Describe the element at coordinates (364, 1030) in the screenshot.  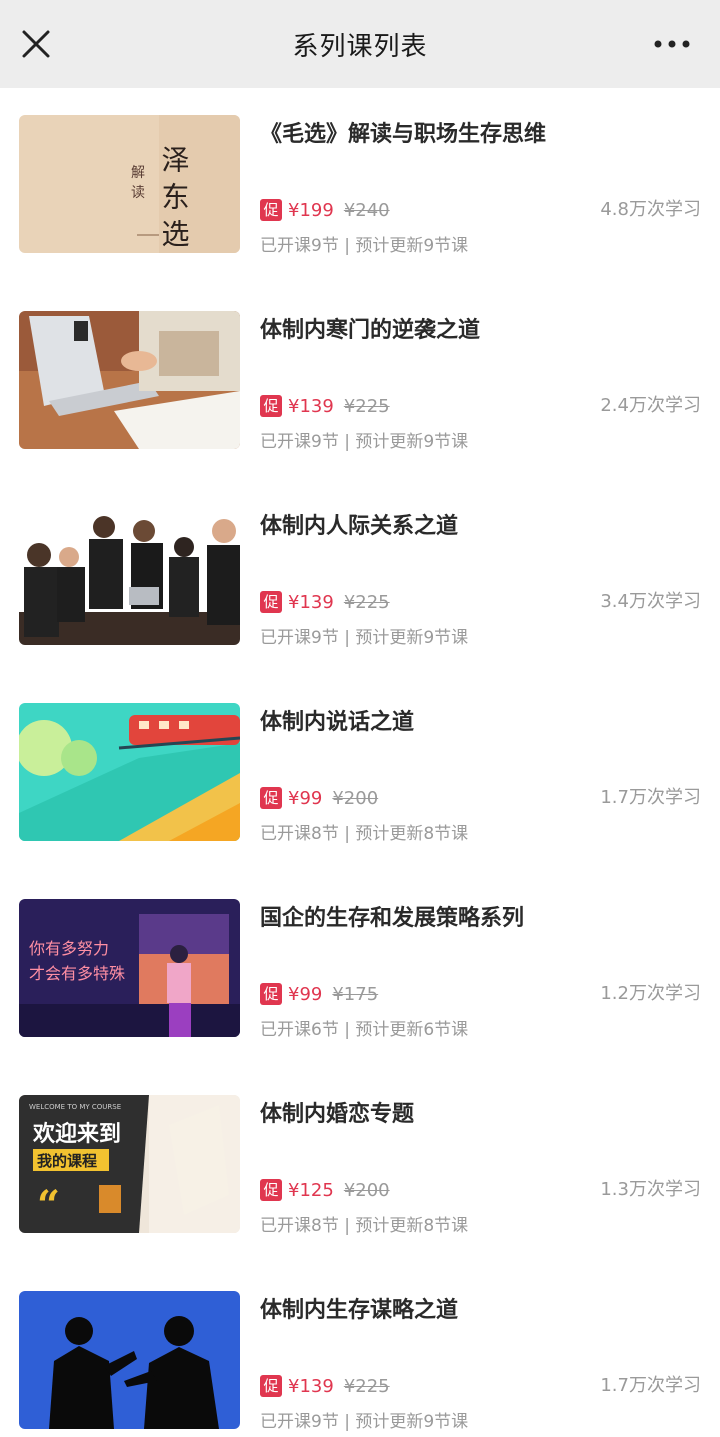
I see `course-meta: 已开课6节 | 预计更新6节课` at that location.